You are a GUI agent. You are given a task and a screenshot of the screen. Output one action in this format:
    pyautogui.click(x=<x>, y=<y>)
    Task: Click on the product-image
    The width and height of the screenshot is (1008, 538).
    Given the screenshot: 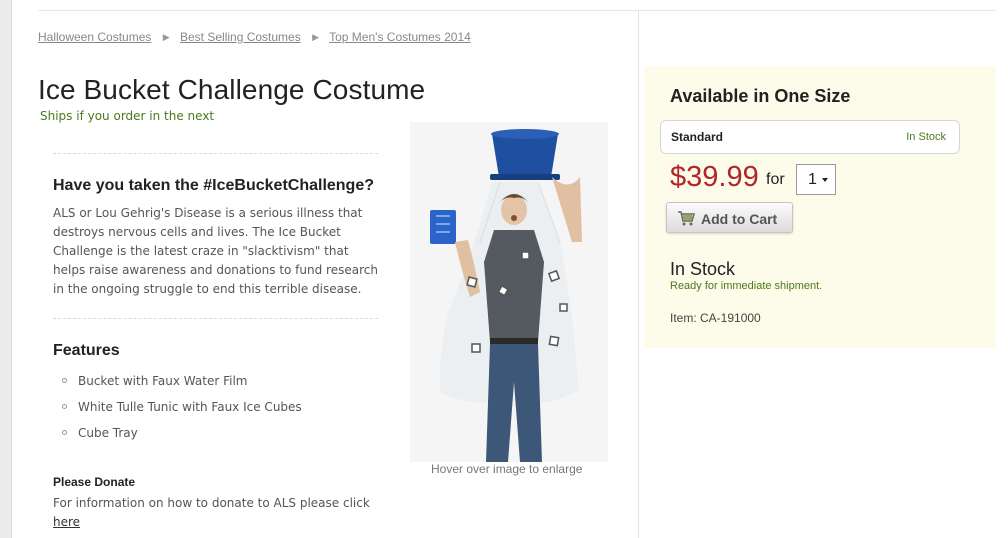 What is the action you would take?
    pyautogui.click(x=509, y=292)
    